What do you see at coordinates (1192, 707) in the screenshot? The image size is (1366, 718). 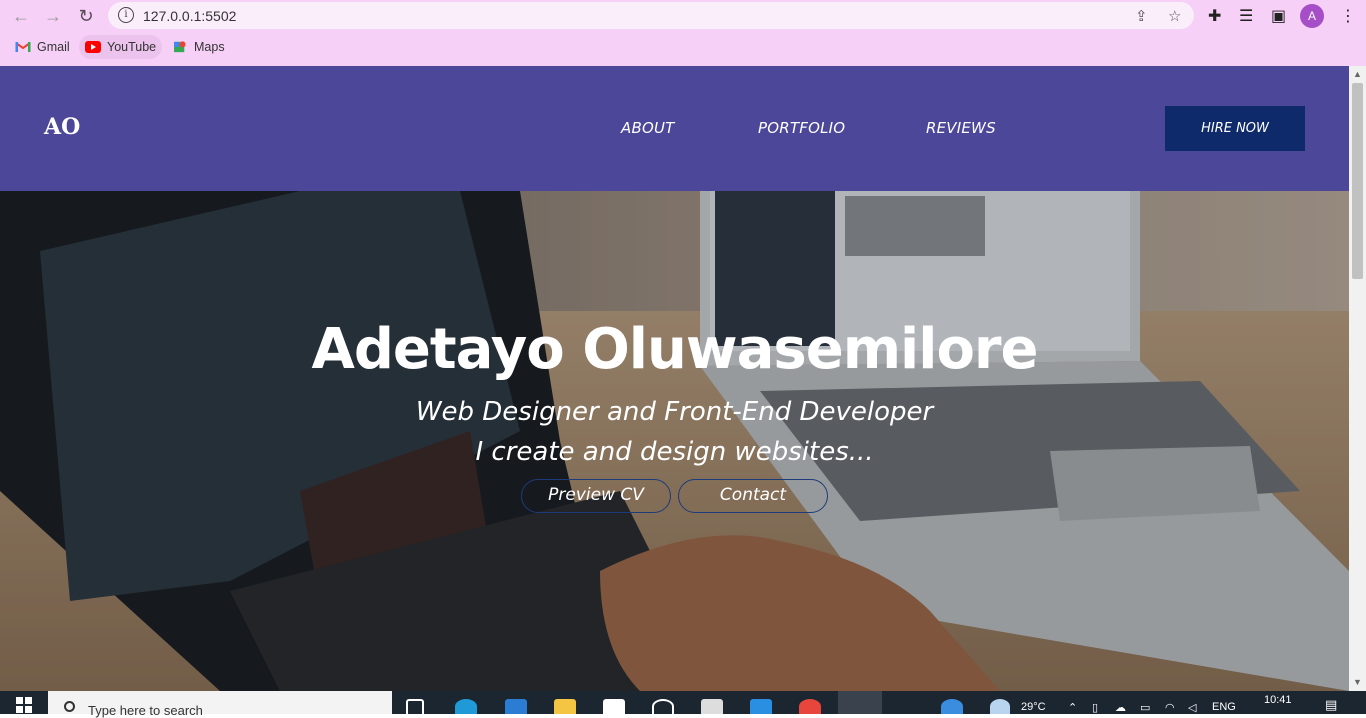 I see `volume-icon: ◁` at bounding box center [1192, 707].